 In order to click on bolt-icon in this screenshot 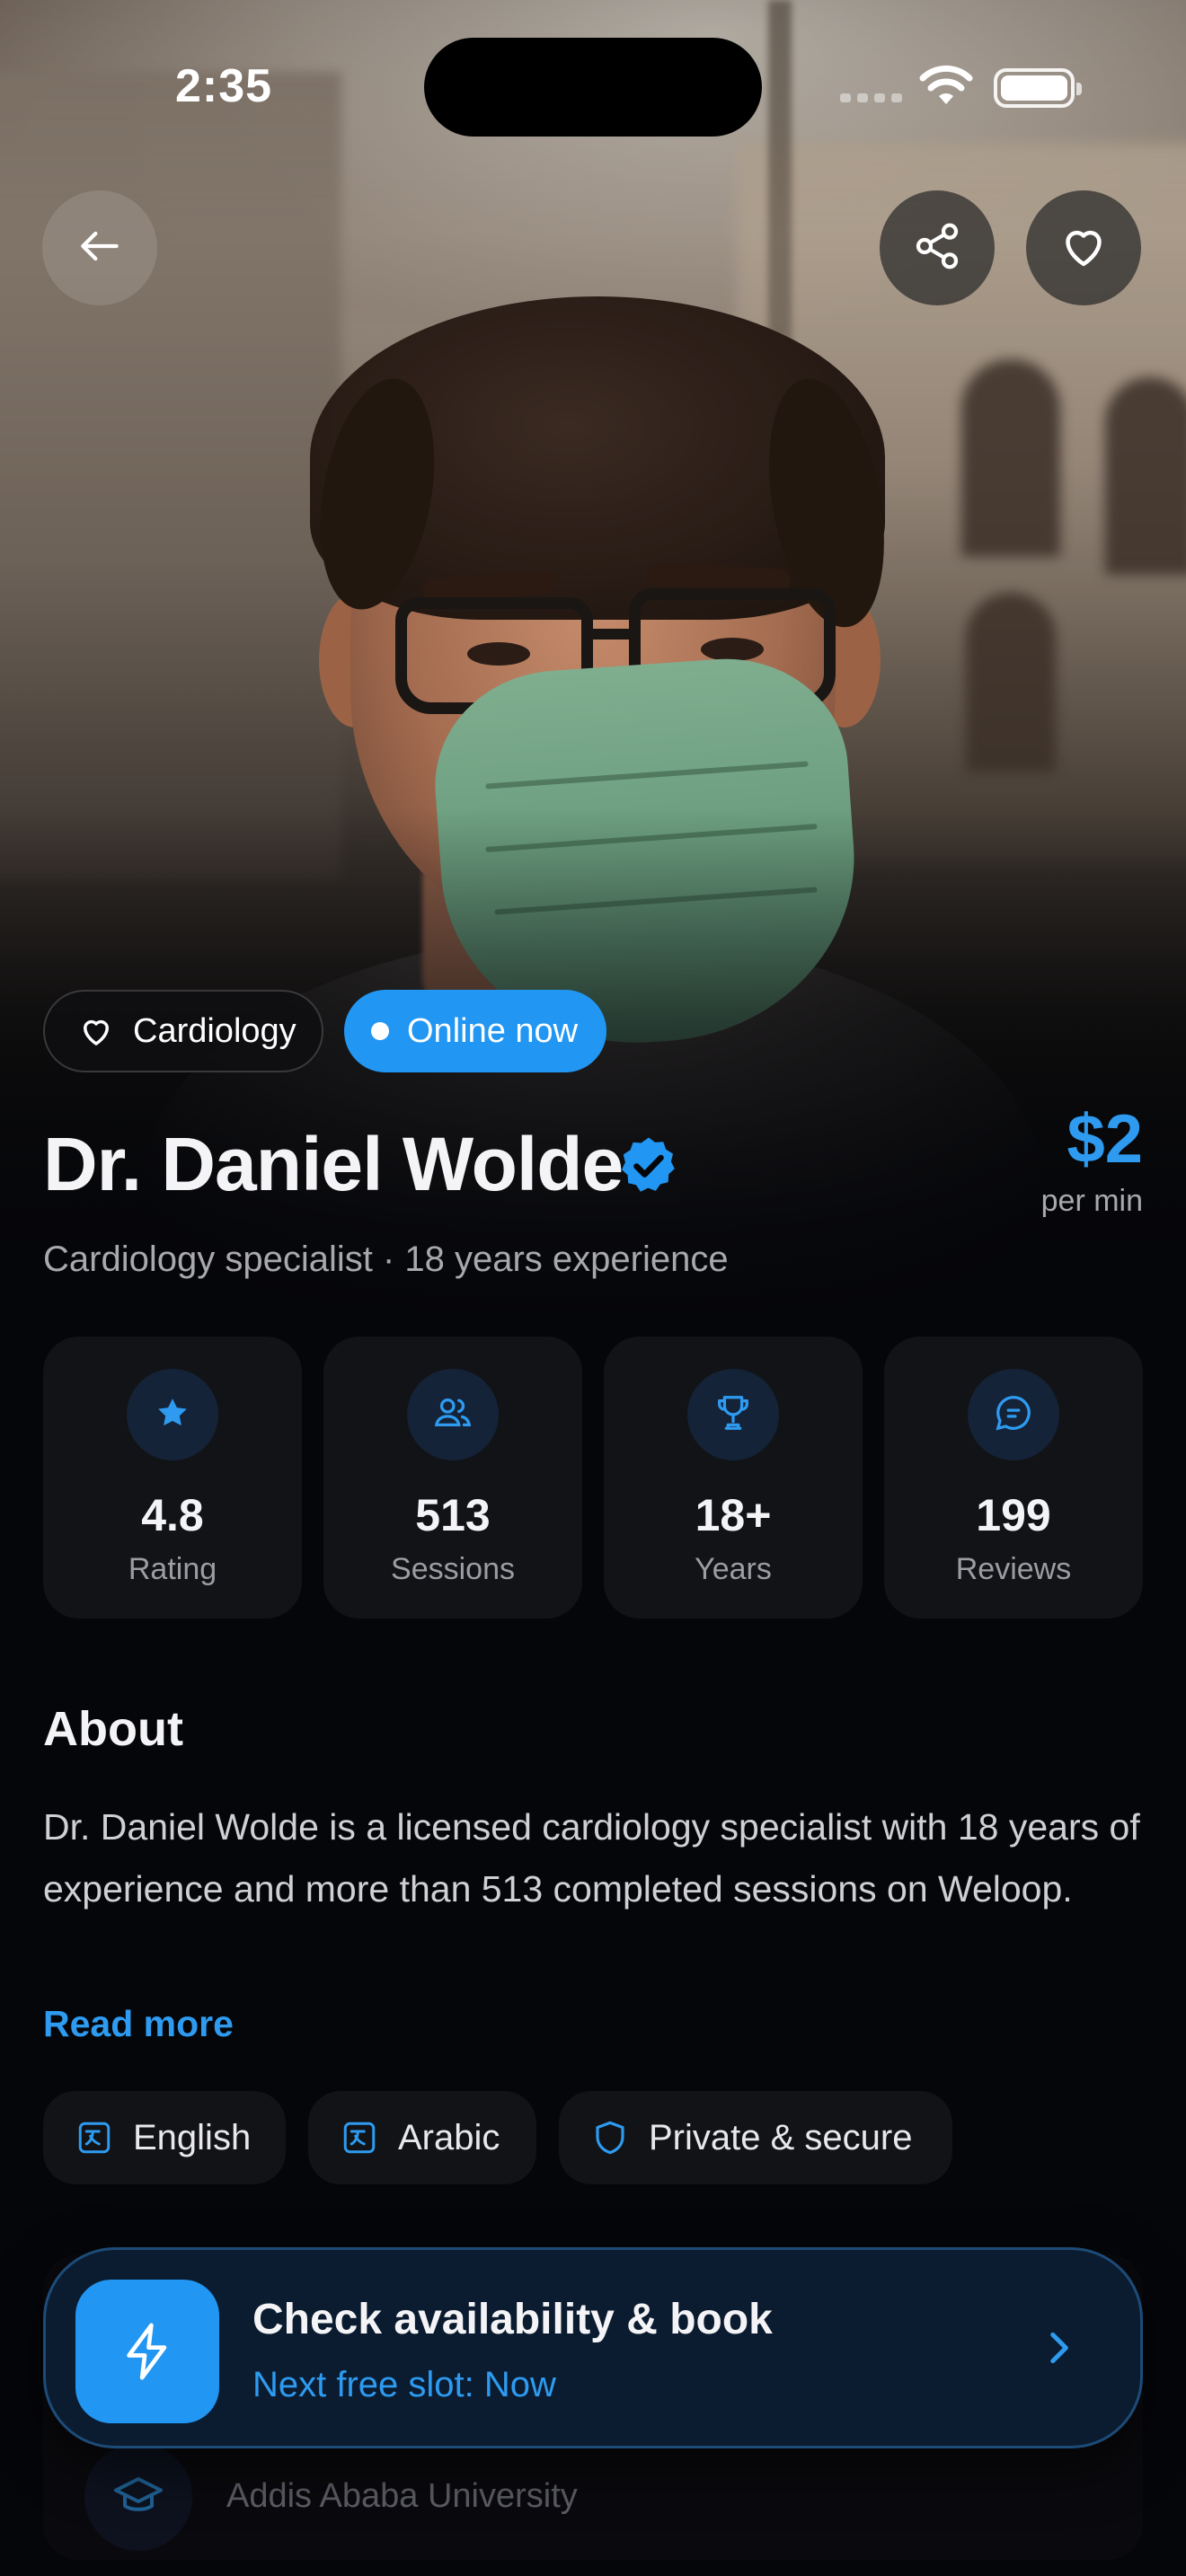, I will do `click(147, 2351)`.